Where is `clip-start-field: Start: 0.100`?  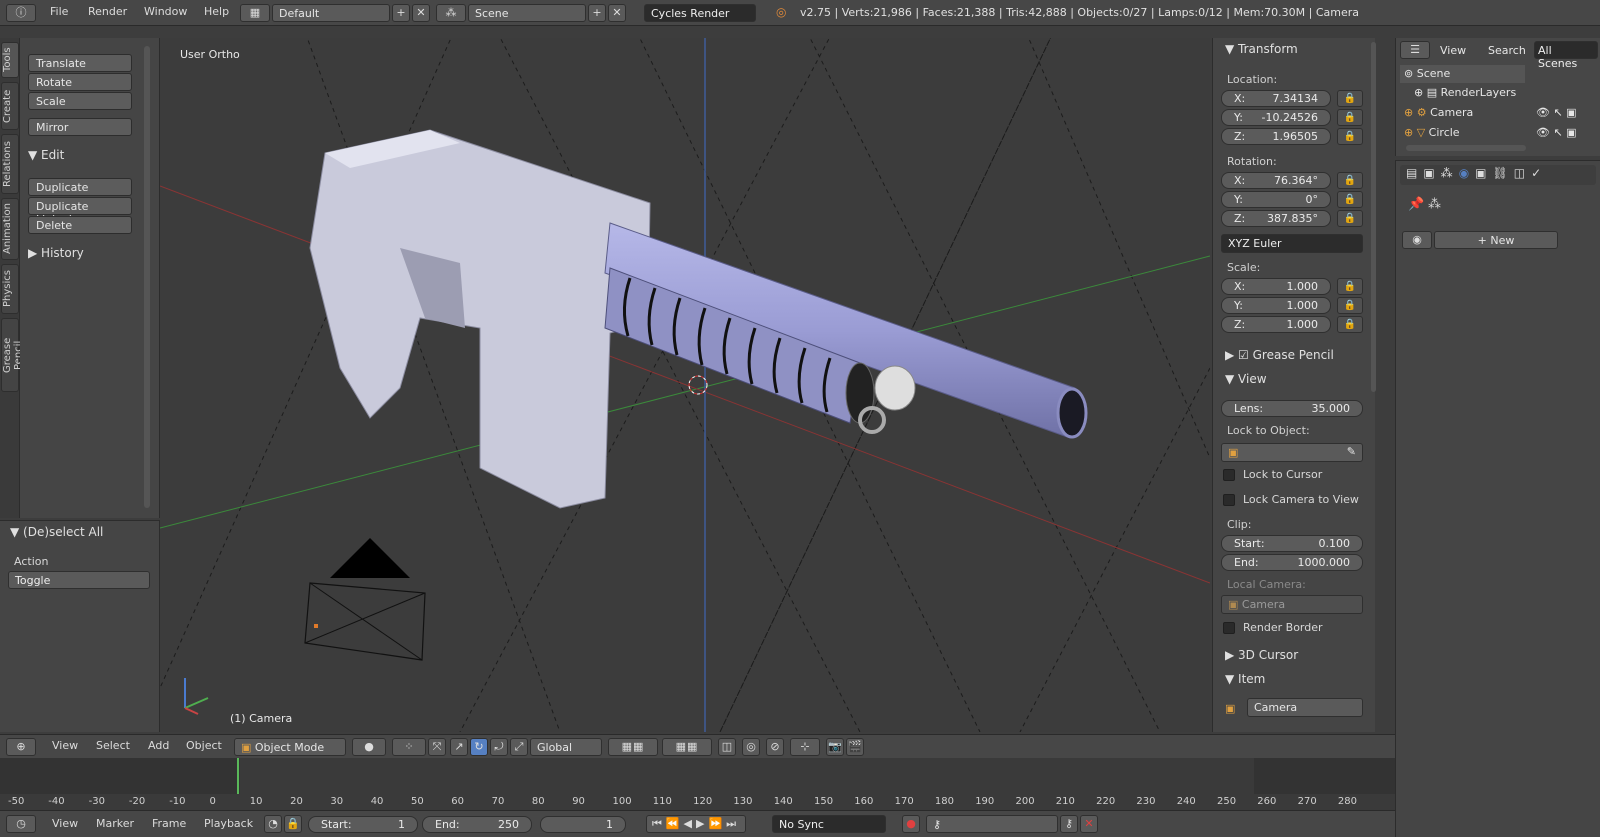
clip-start-field: Start: 0.100 is located at coordinates (1292, 543).